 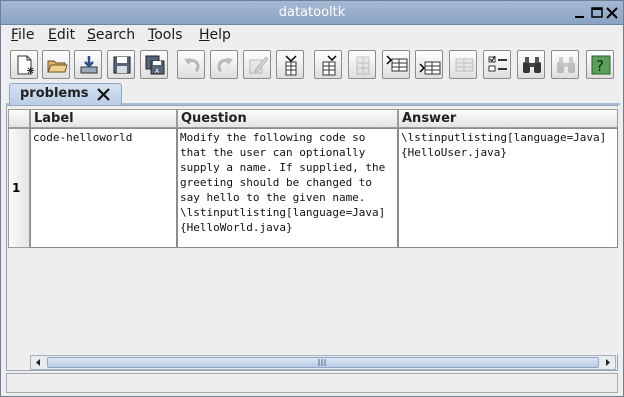 I want to click on menu-help: Help, so click(x=215, y=35).